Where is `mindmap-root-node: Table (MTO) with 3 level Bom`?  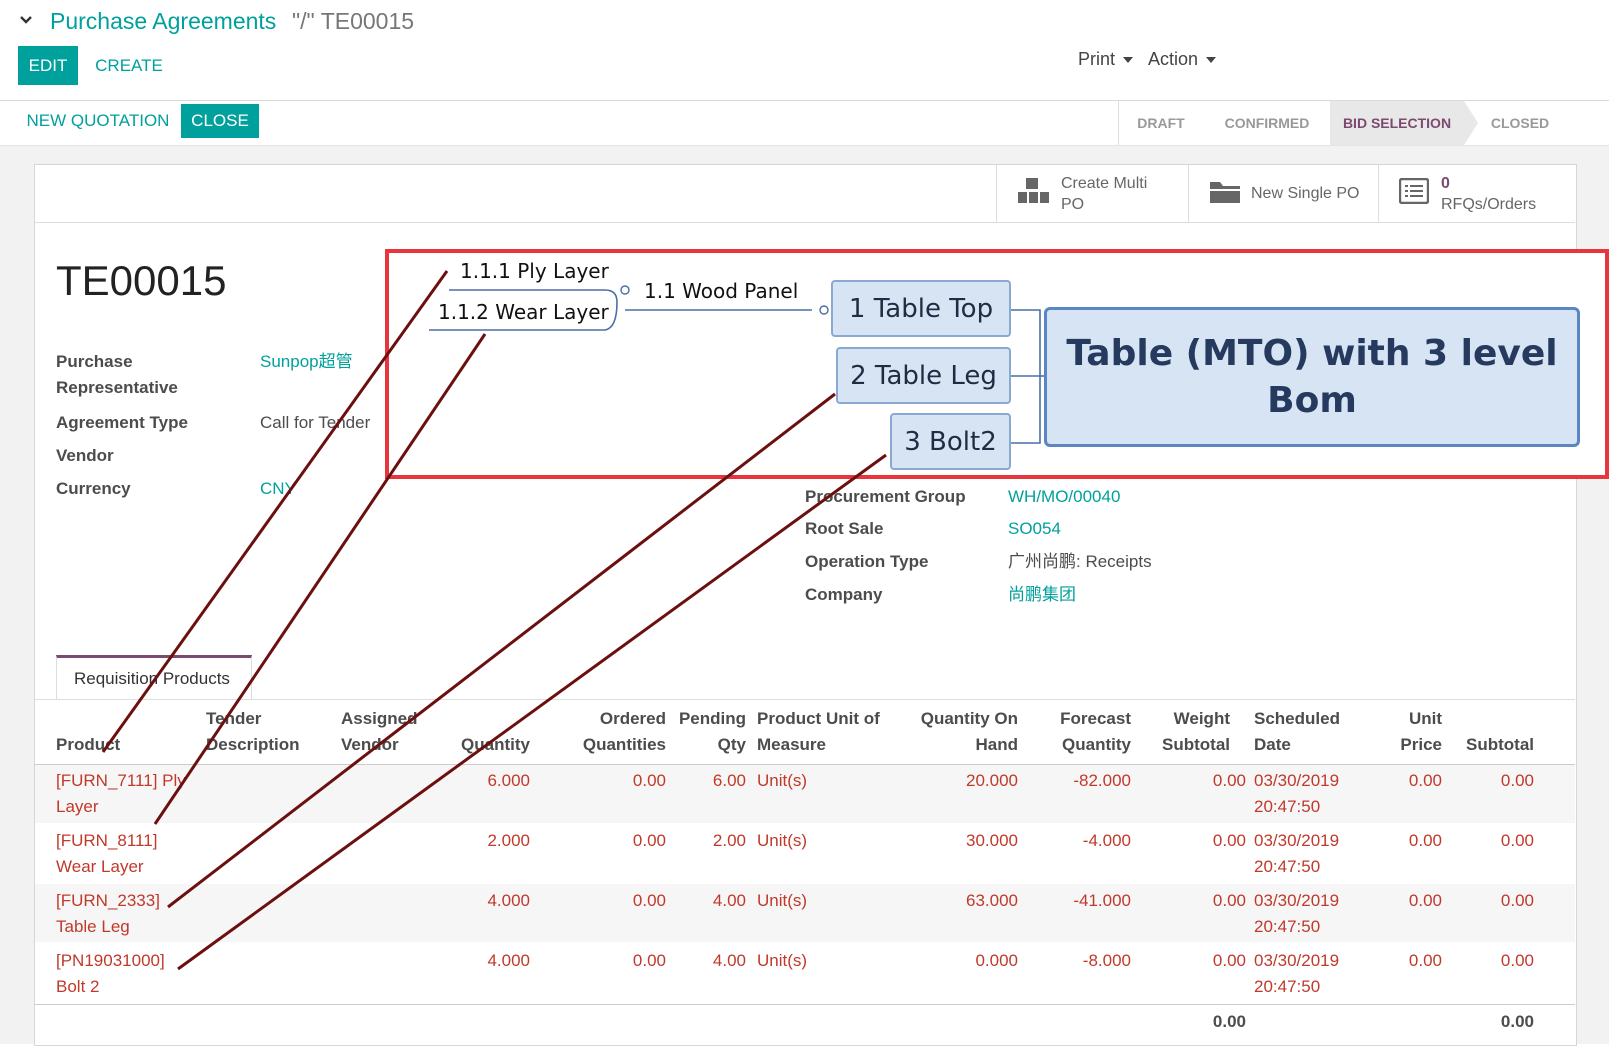 mindmap-root-node: Table (MTO) with 3 level Bom is located at coordinates (1312, 377).